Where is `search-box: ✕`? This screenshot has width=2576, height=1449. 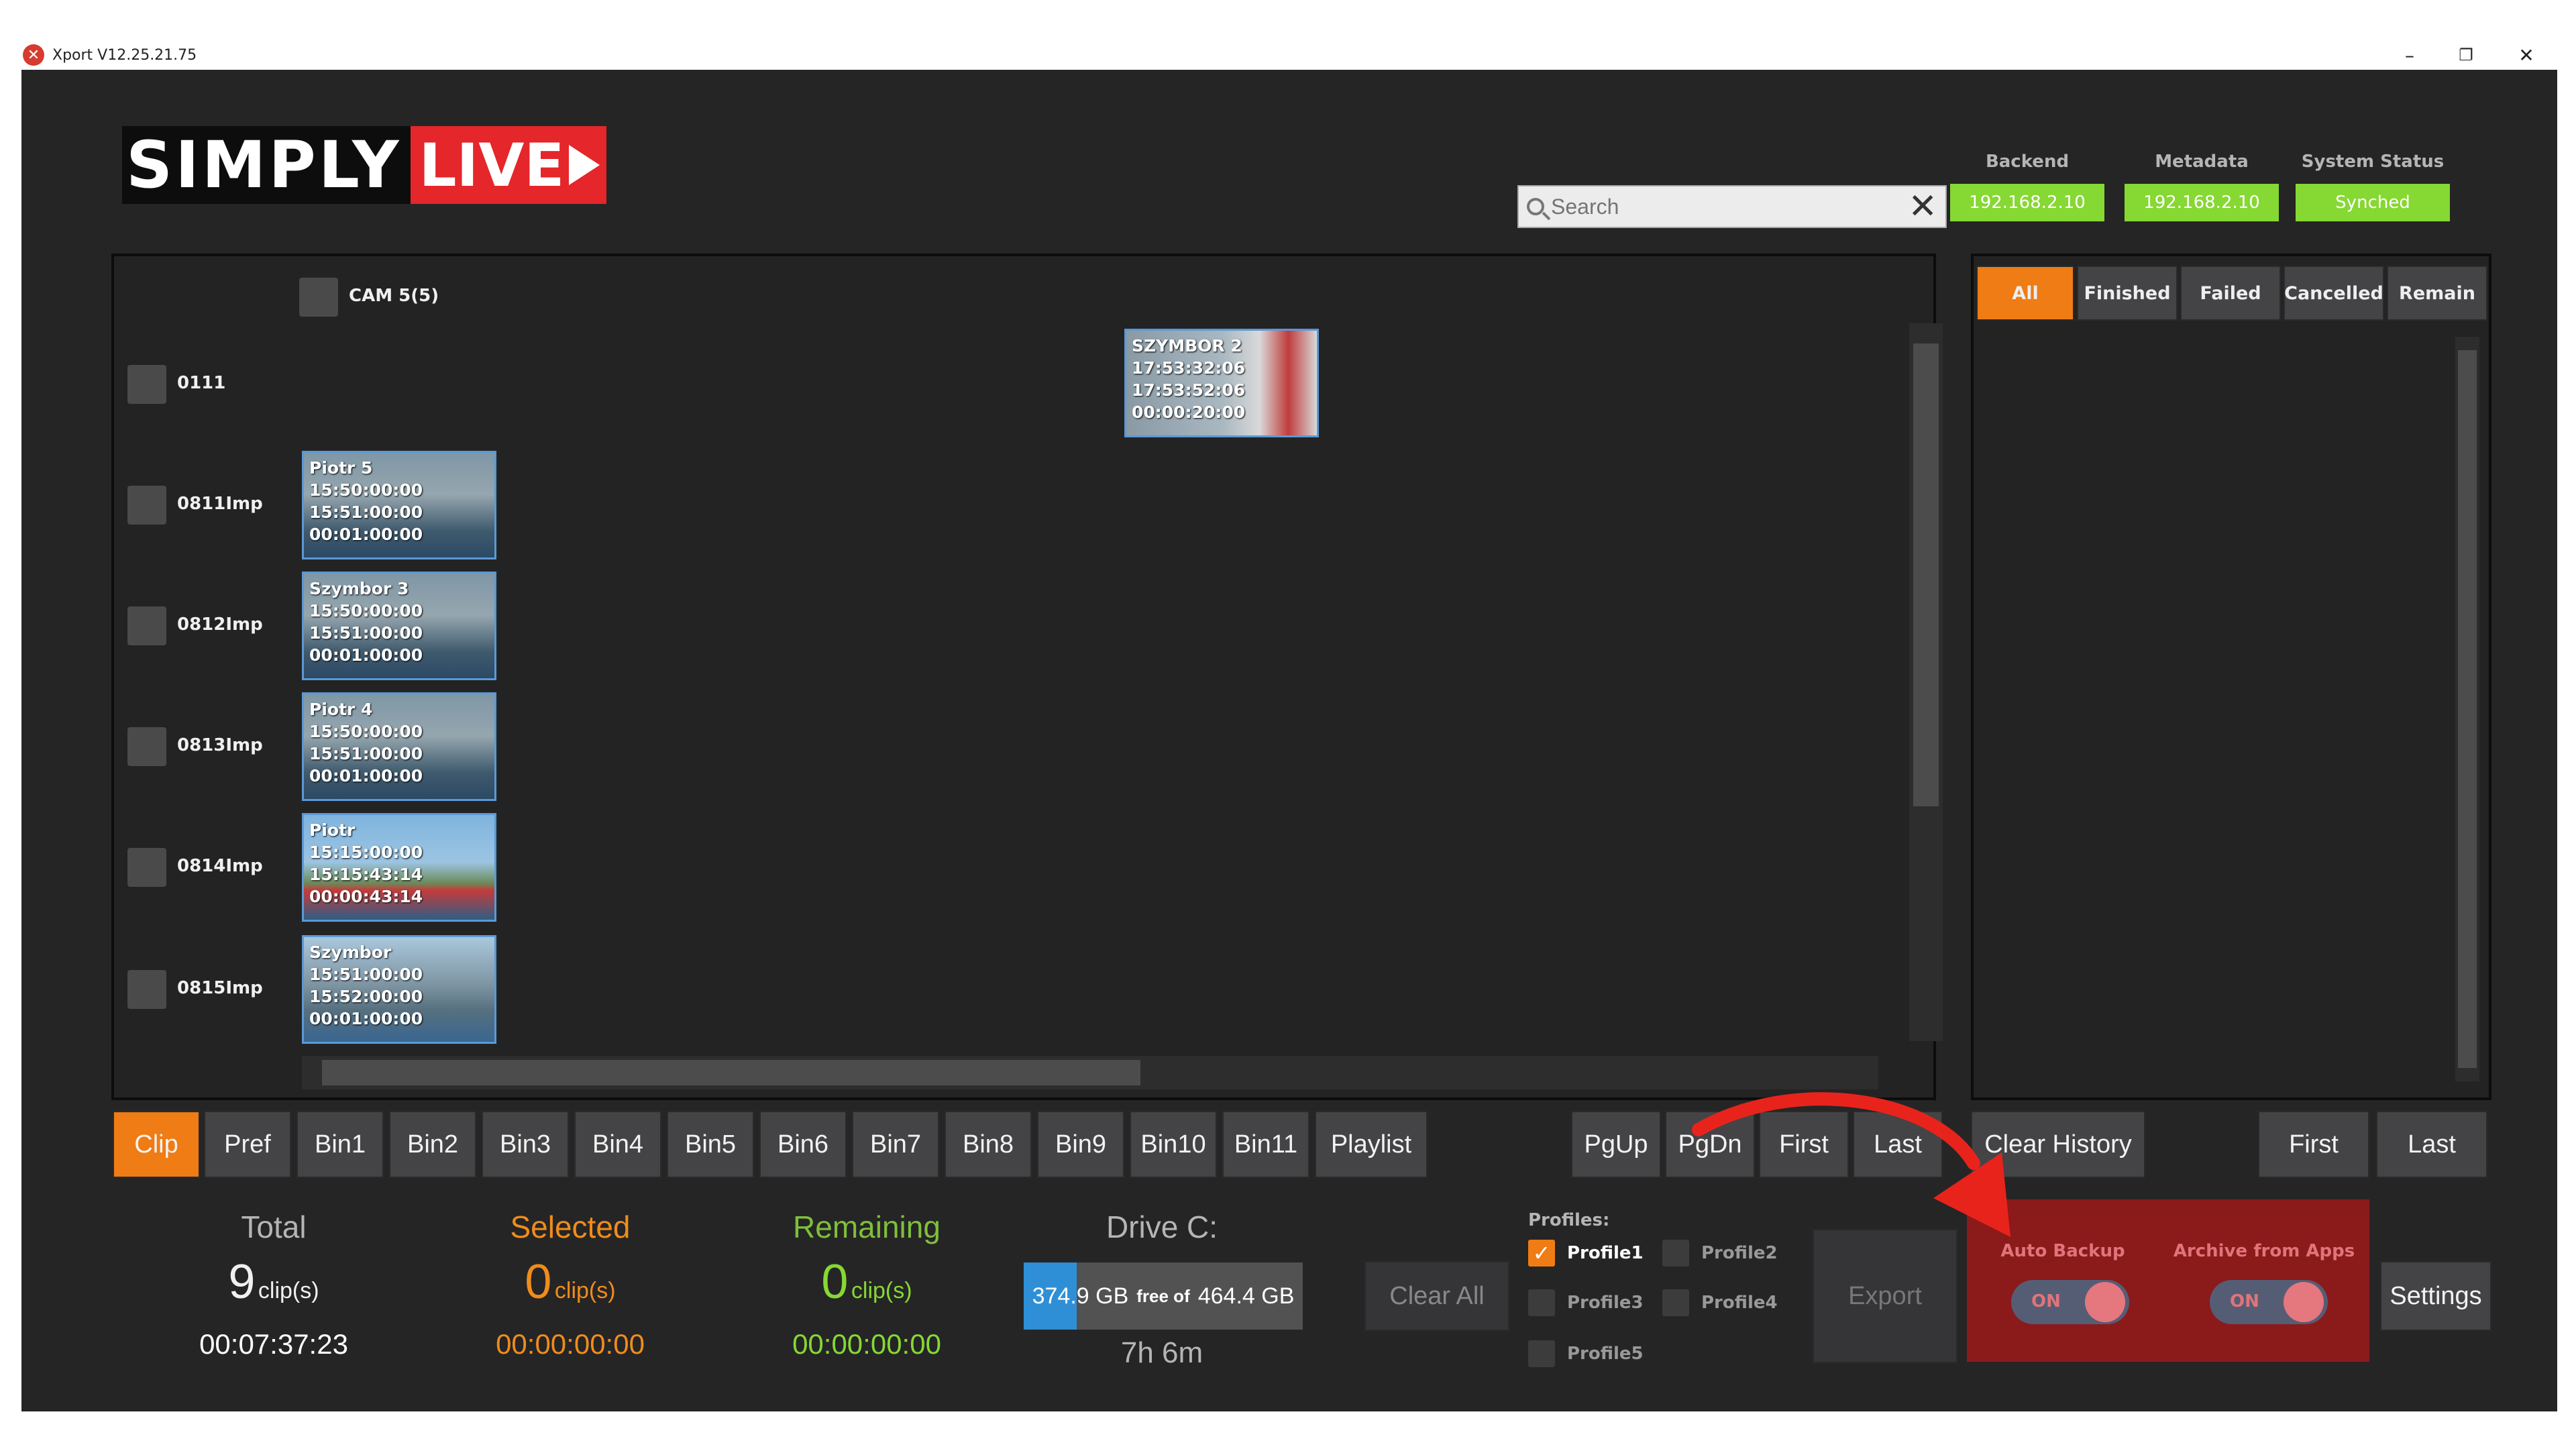
search-box: ✕ is located at coordinates (1732, 206).